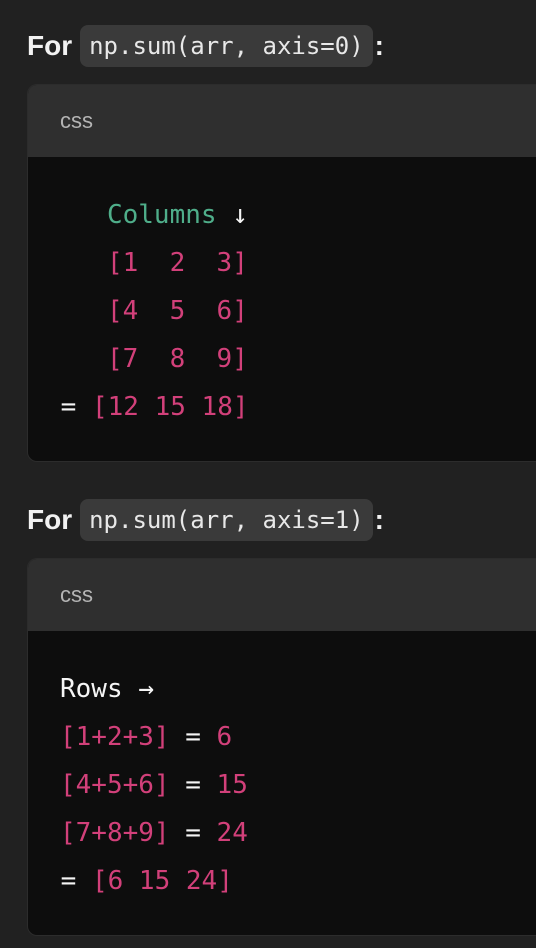 Image resolution: width=536 pixels, height=948 pixels. What do you see at coordinates (115, 833) in the screenshot?
I see `code-token: [7+8+9]` at bounding box center [115, 833].